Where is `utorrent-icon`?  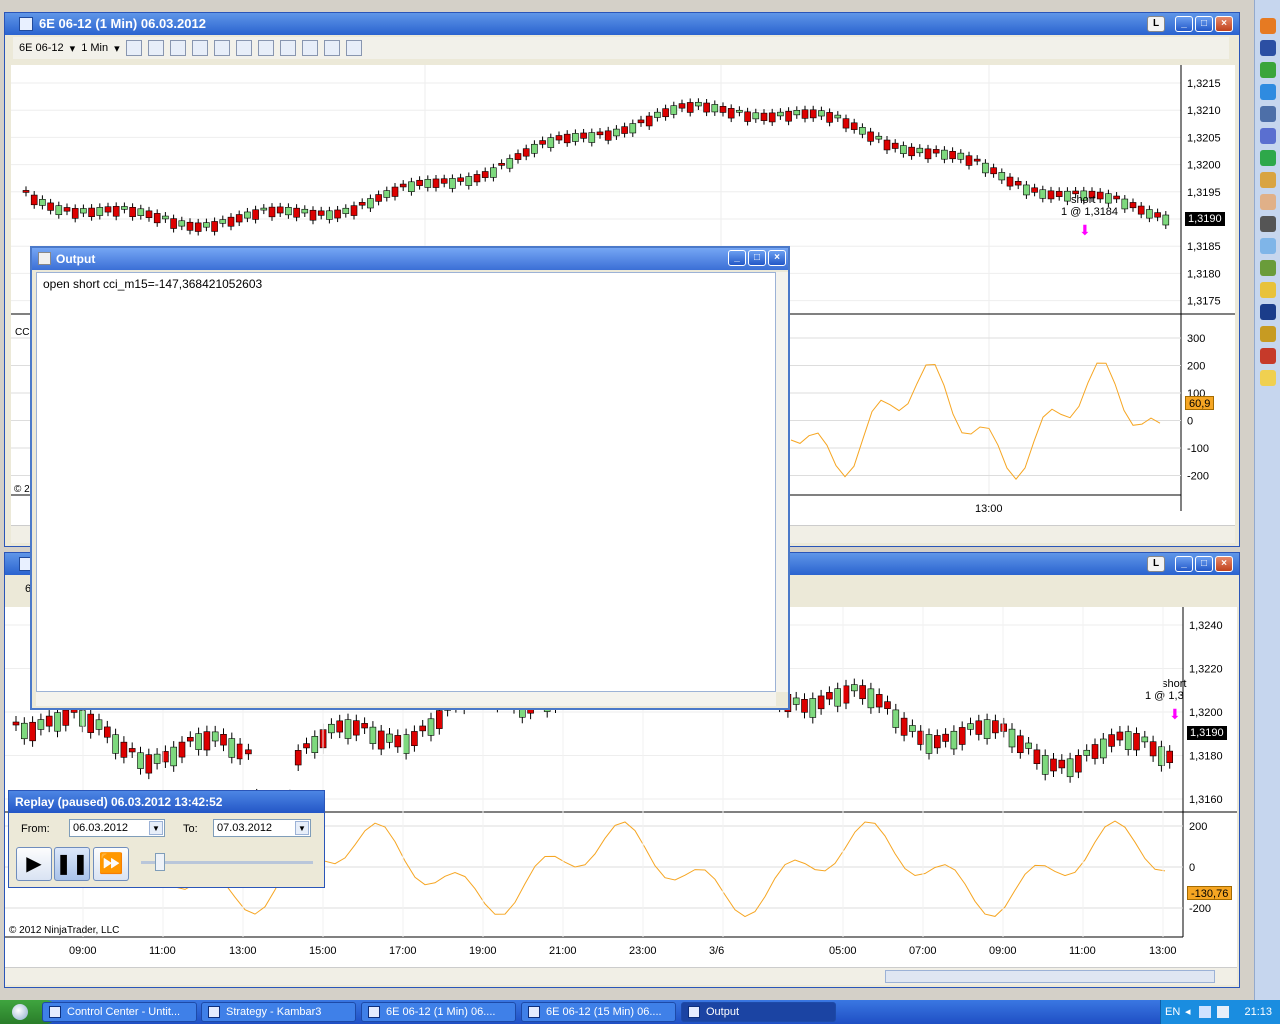
utorrent-icon is located at coordinates (1268, 70).